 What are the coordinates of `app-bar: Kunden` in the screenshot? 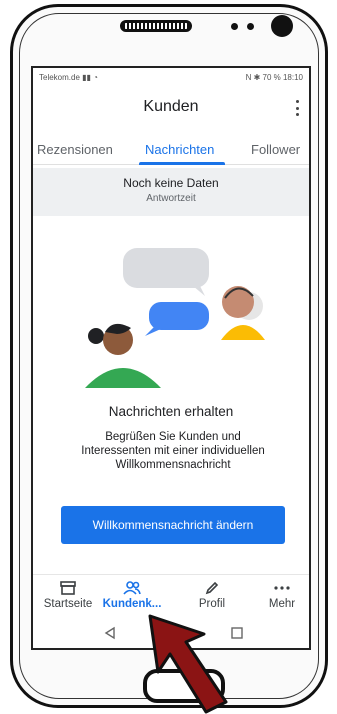 It's located at (171, 108).